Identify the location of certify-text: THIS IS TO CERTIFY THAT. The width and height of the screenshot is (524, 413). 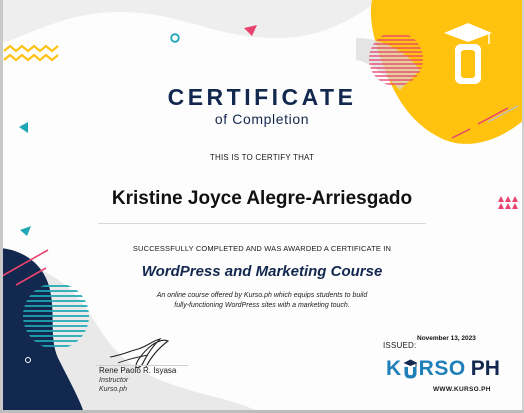
(262, 157).